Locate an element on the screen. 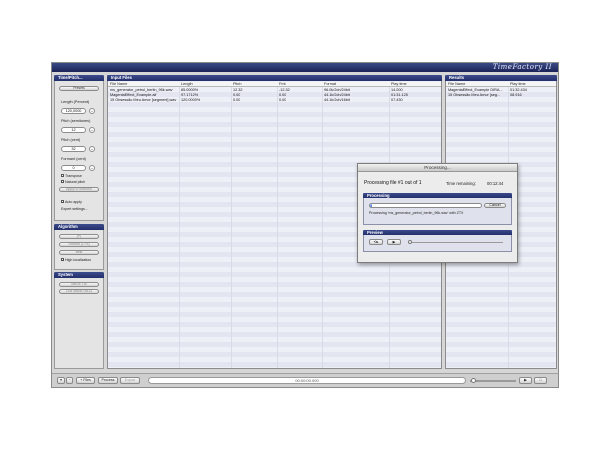 The width and height of the screenshot is (610, 450). pitch-semitones-label: Pitch (semitones) is located at coordinates (76, 121).